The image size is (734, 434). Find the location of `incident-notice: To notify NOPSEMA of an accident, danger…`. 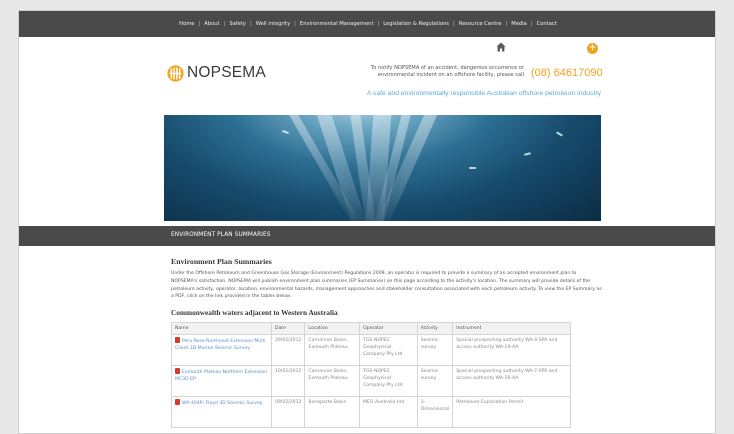

incident-notice: To notify NOPSEMA of an accident, danger… is located at coordinates (447, 71).